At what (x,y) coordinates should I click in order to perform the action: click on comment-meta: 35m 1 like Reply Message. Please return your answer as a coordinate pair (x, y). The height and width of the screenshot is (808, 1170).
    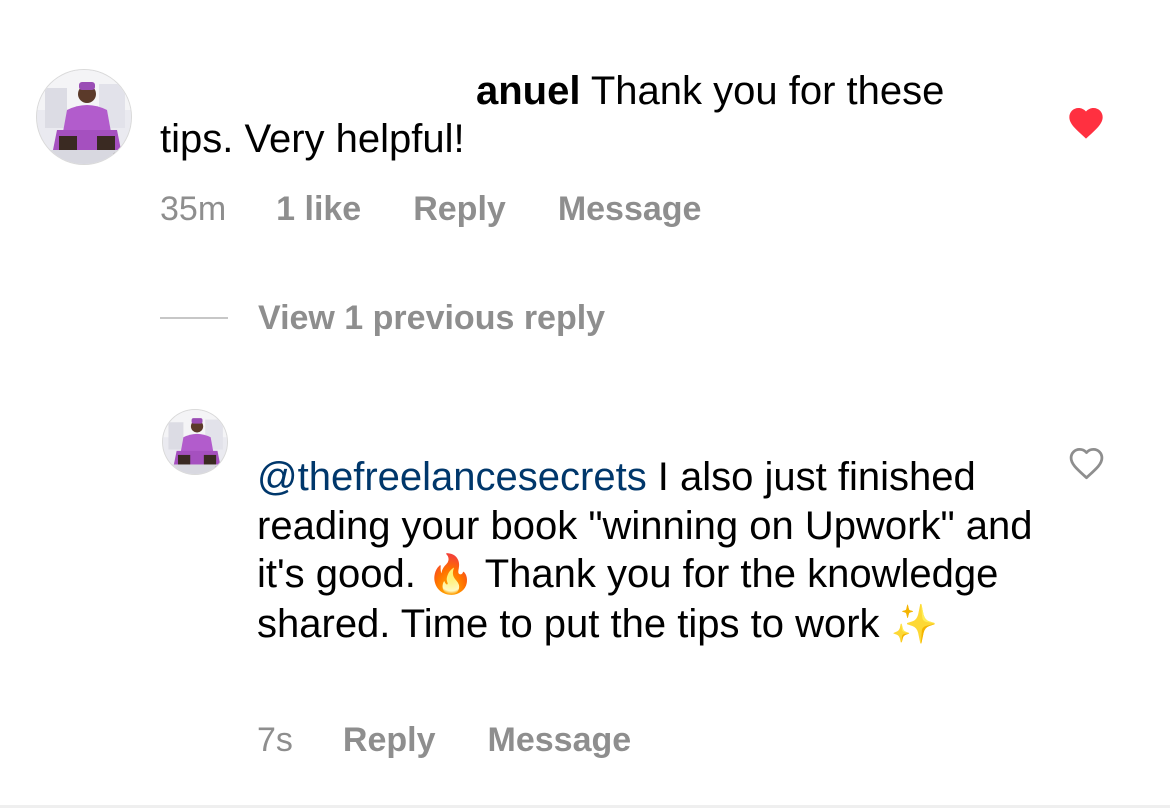
    Looking at the image, I should click on (430, 209).